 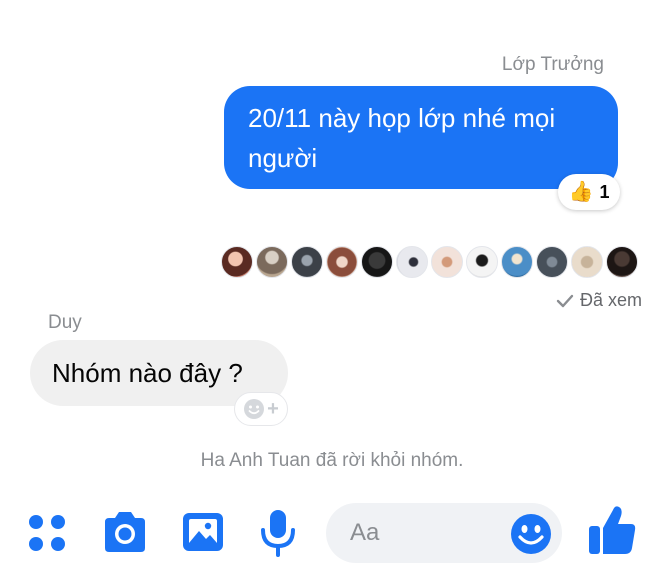 I want to click on camera-icon, so click(x=125, y=532).